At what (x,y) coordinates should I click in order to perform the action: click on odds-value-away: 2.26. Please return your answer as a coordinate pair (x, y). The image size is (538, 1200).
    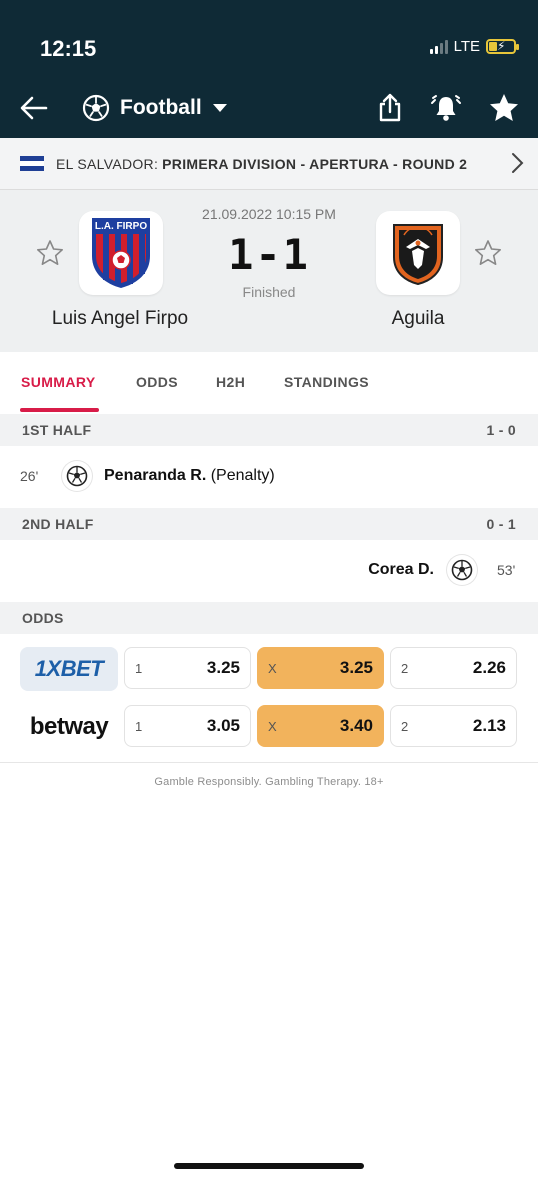
    Looking at the image, I should click on (489, 667).